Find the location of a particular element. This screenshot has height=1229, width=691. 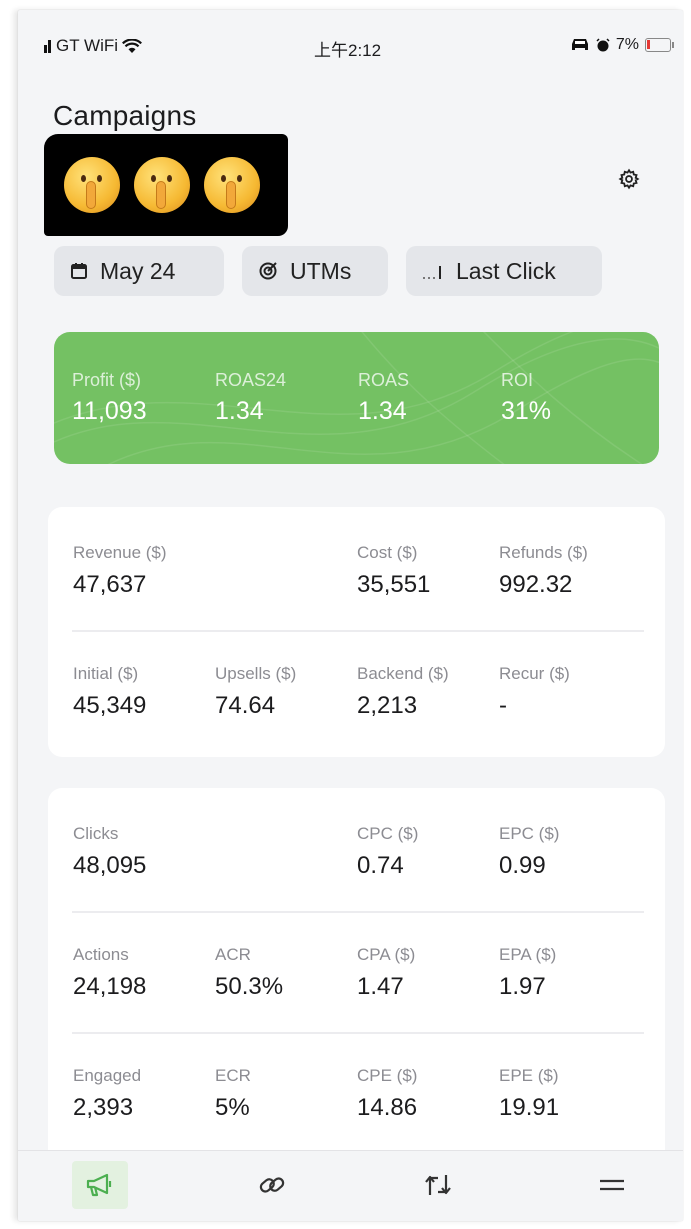

utms-filter-label: UTMs is located at coordinates (321, 270).